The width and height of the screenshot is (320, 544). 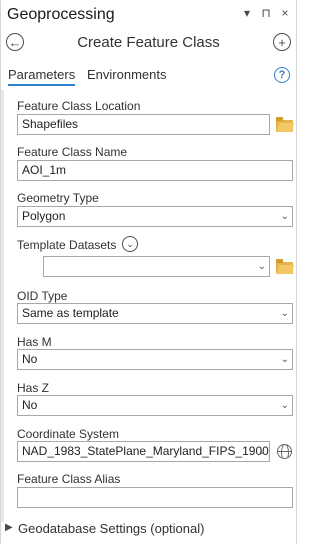 I want to click on pin-icon: ⊓, so click(x=266, y=13).